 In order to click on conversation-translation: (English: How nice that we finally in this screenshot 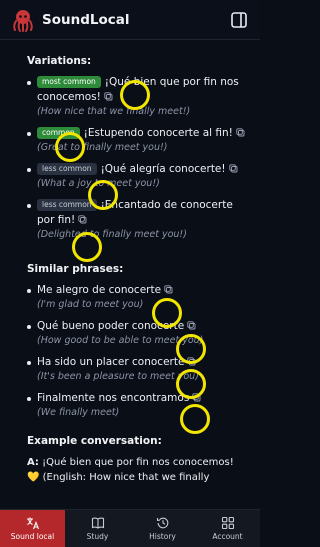, I will do `click(126, 477)`.